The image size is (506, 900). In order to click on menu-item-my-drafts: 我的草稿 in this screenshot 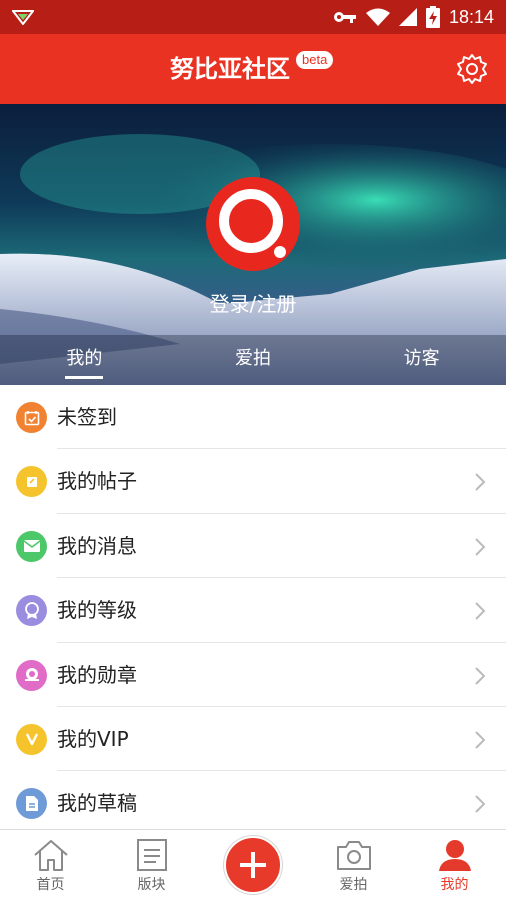, I will do `click(253, 803)`.